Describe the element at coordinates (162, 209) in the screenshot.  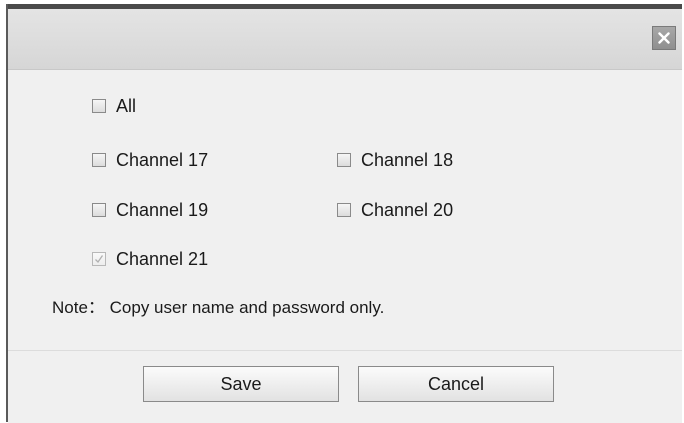
I see `option-channel-19-label: Channel 19` at that location.